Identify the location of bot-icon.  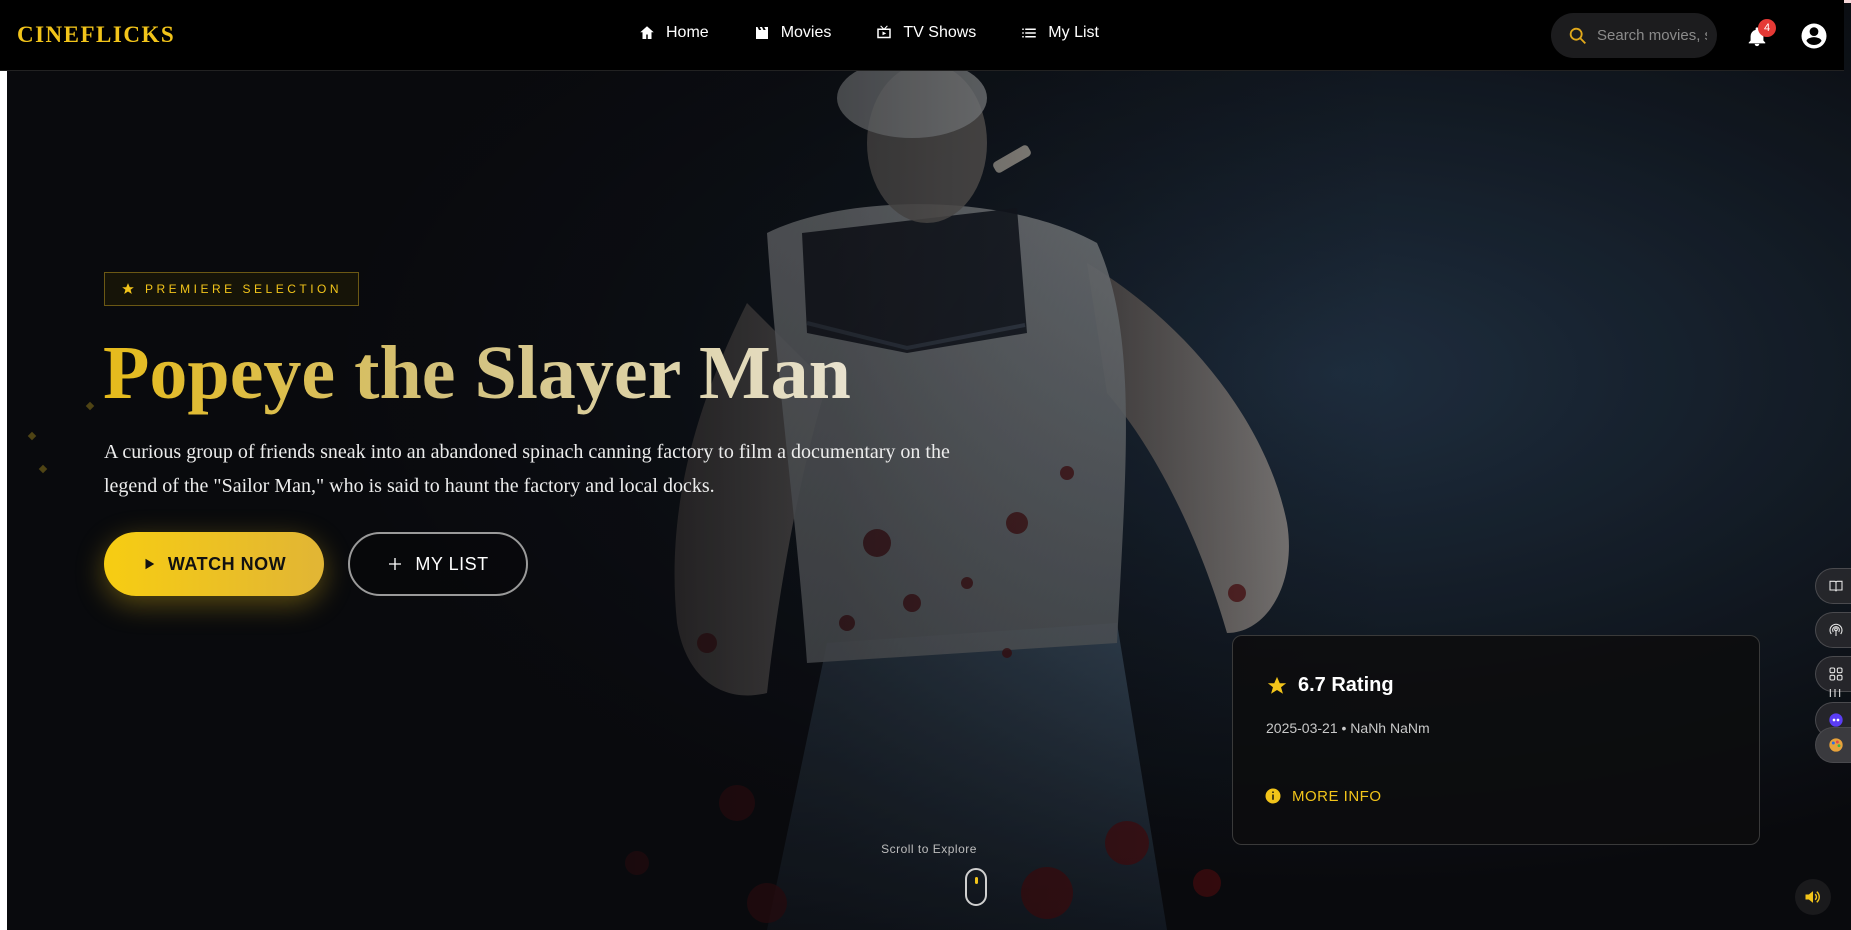
(1836, 720).